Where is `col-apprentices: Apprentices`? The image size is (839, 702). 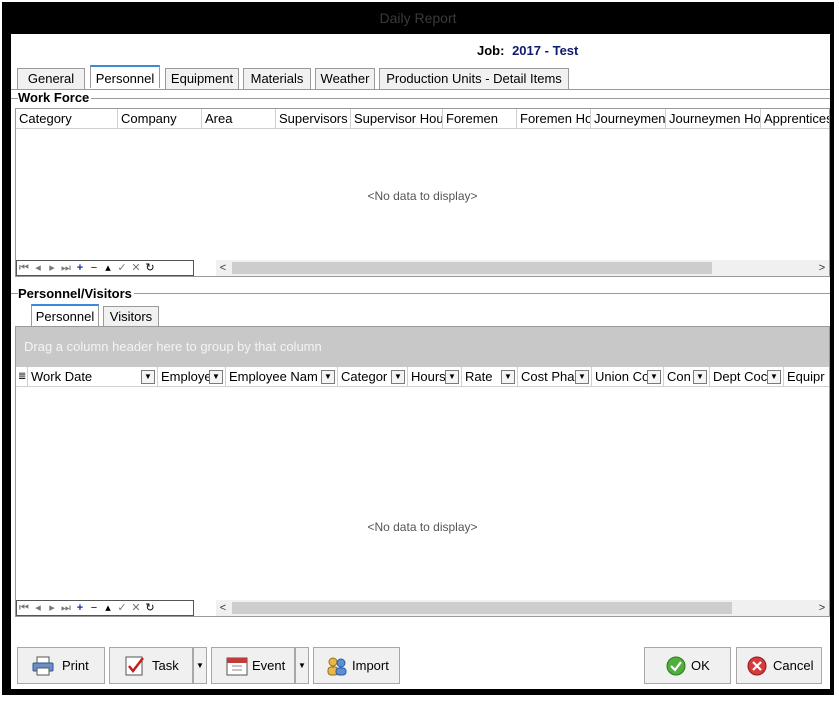 col-apprentices: Apprentices is located at coordinates (795, 118).